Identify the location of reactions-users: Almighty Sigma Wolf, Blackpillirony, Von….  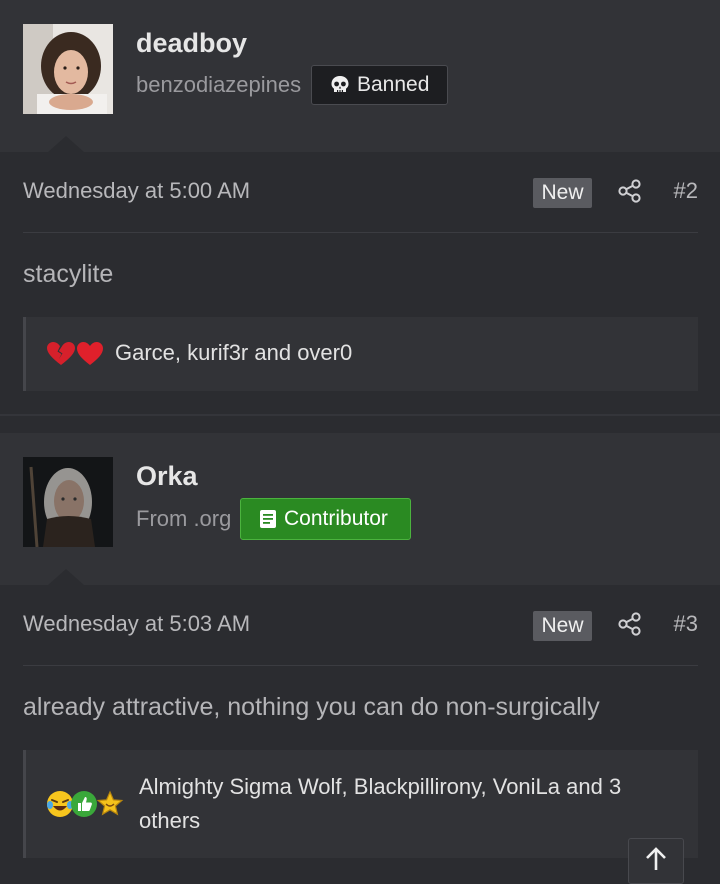
(411, 804).